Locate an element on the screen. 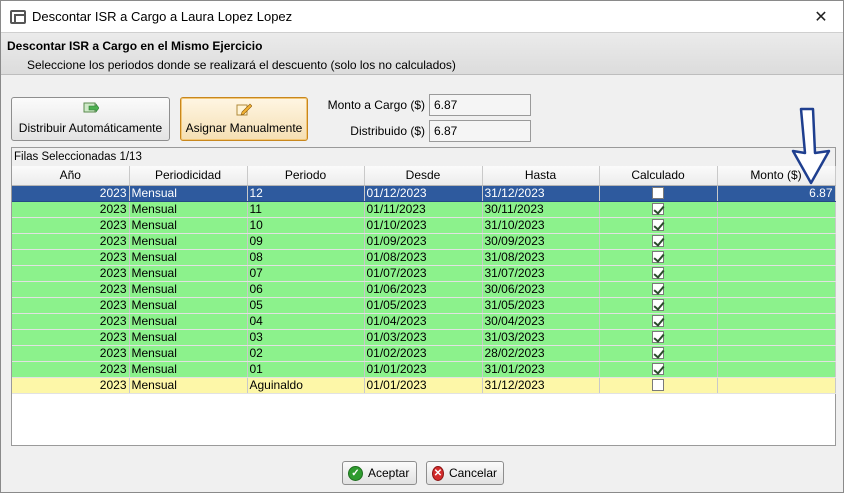 The height and width of the screenshot is (493, 844). cell-periodo: 05 is located at coordinates (306, 305).